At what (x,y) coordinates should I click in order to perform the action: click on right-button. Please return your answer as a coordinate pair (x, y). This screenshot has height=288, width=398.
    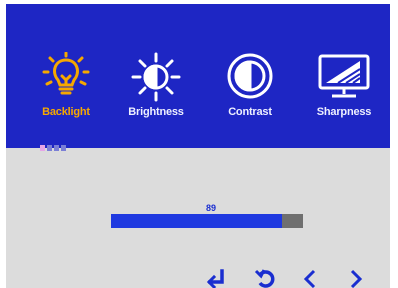
    Looking at the image, I should click on (356, 277).